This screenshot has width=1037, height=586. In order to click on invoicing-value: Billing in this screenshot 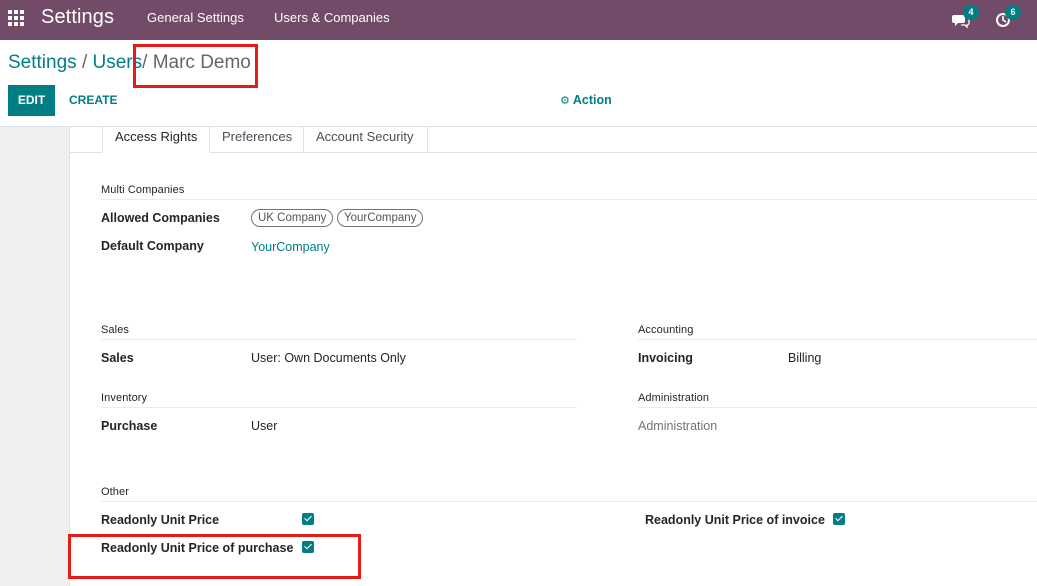, I will do `click(804, 358)`.